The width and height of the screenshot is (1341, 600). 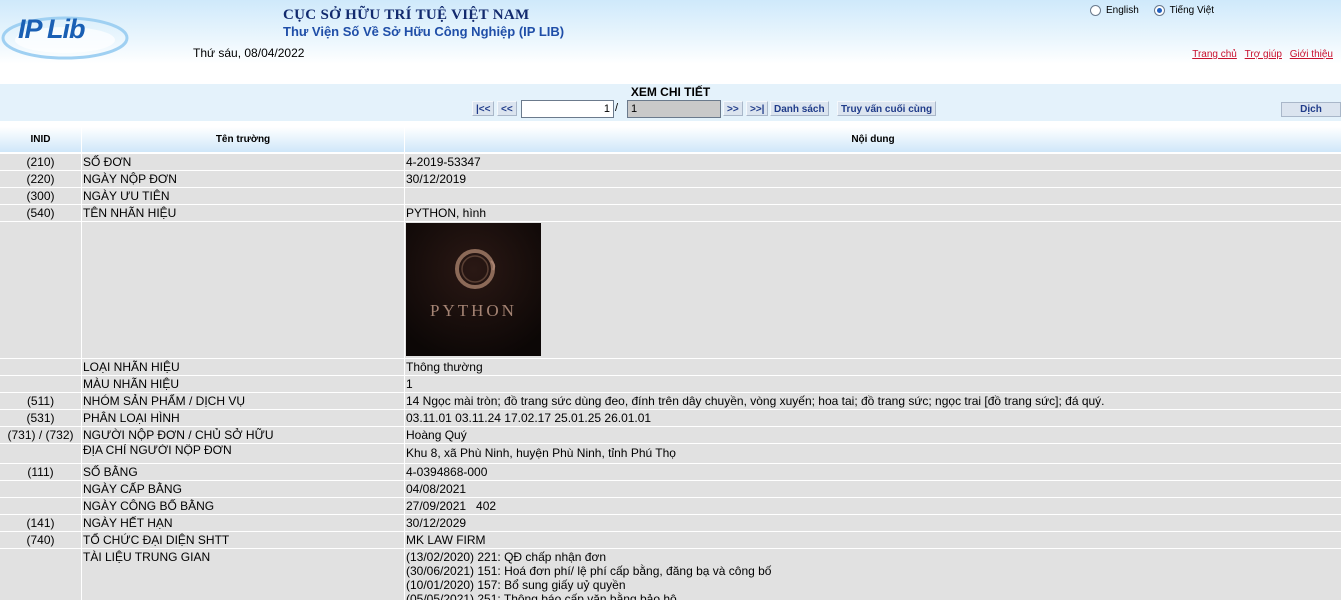 I want to click on inid-cell: (511), so click(x=40, y=401).